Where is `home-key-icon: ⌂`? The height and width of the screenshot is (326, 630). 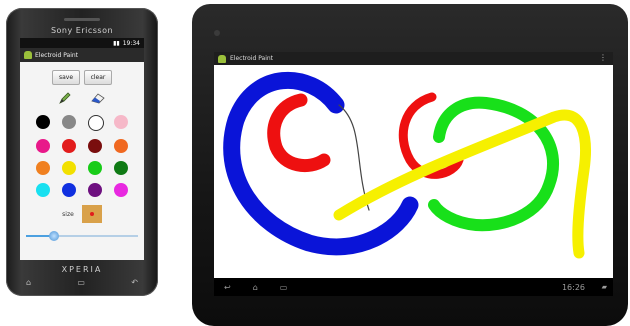 home-key-icon: ⌂ is located at coordinates (28, 282).